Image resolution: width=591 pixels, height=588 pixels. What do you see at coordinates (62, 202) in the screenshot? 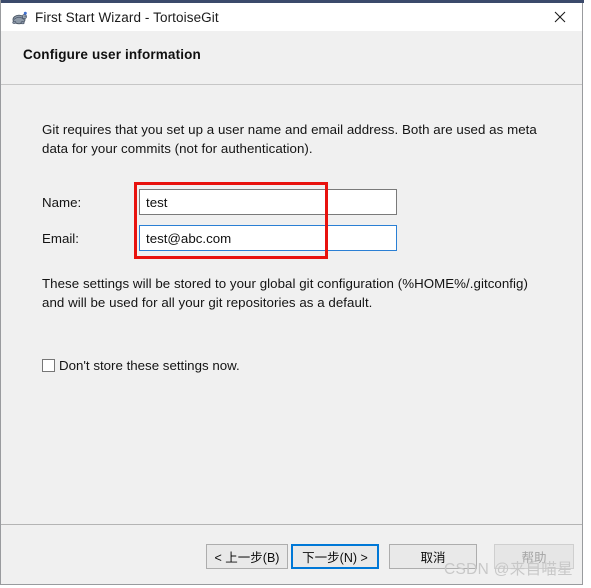
I see `name-label: Name:` at bounding box center [62, 202].